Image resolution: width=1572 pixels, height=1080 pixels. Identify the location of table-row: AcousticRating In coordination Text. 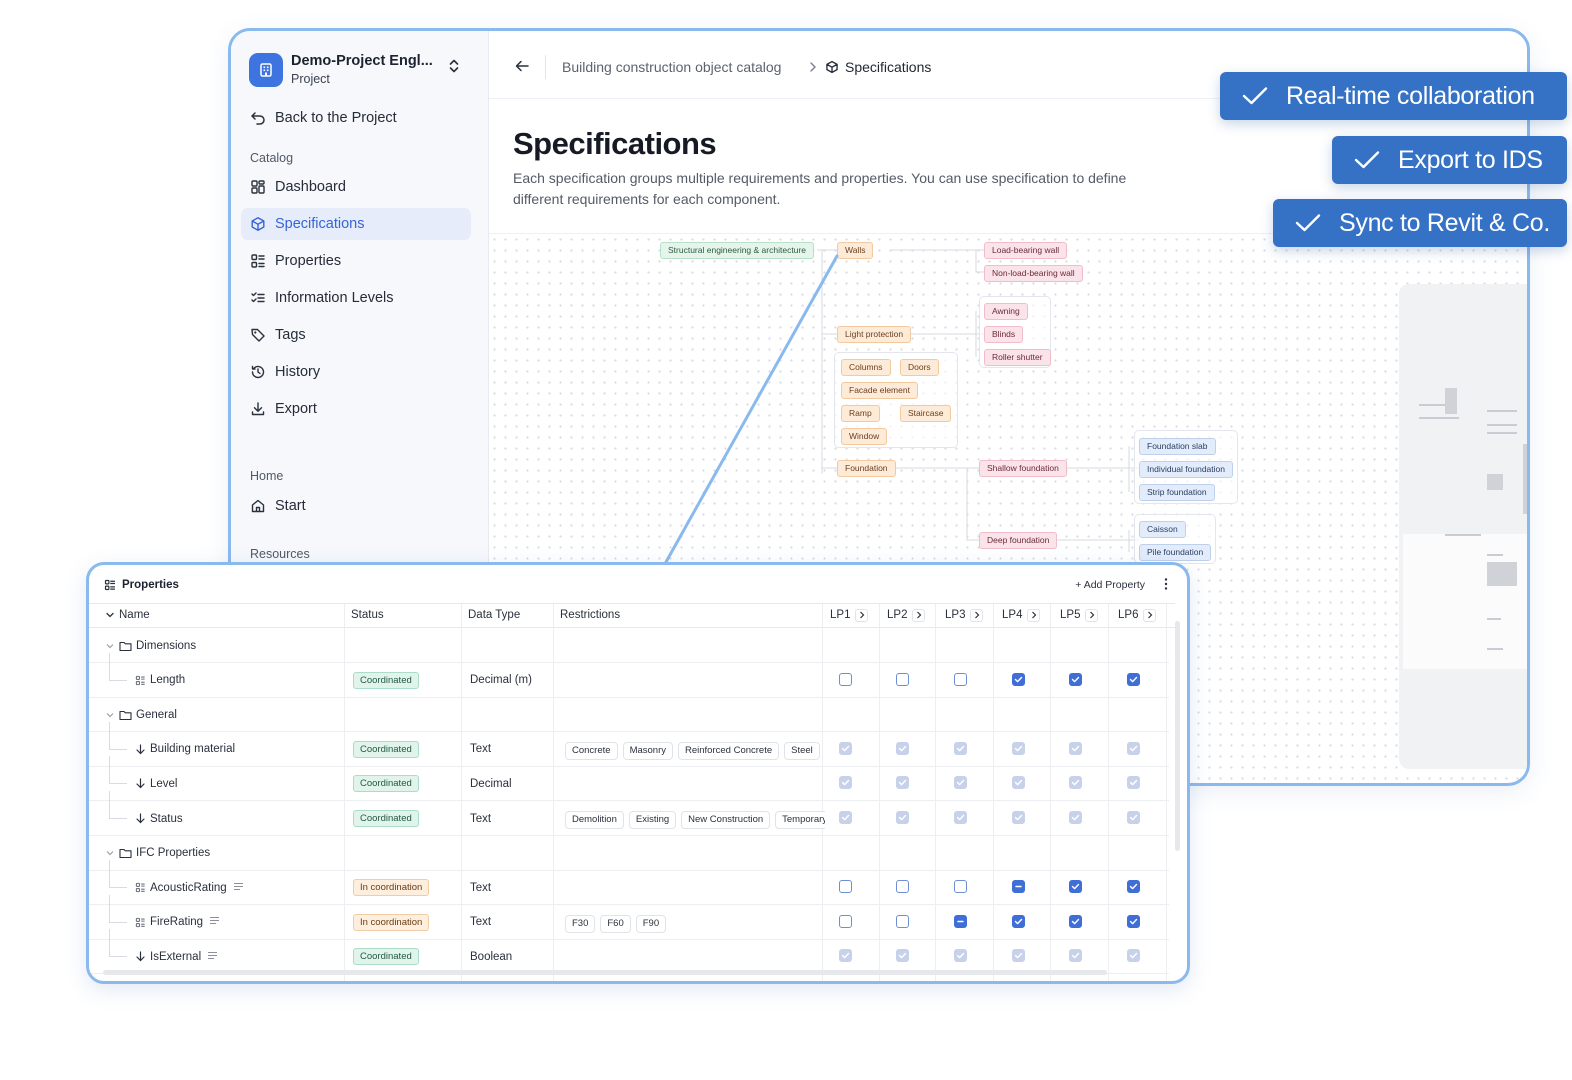
(629, 883).